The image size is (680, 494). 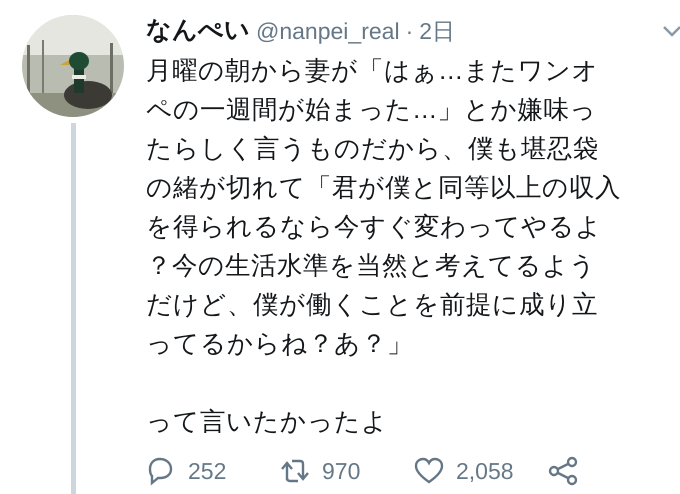 I want to click on display-name: なんぺい, so click(x=198, y=31).